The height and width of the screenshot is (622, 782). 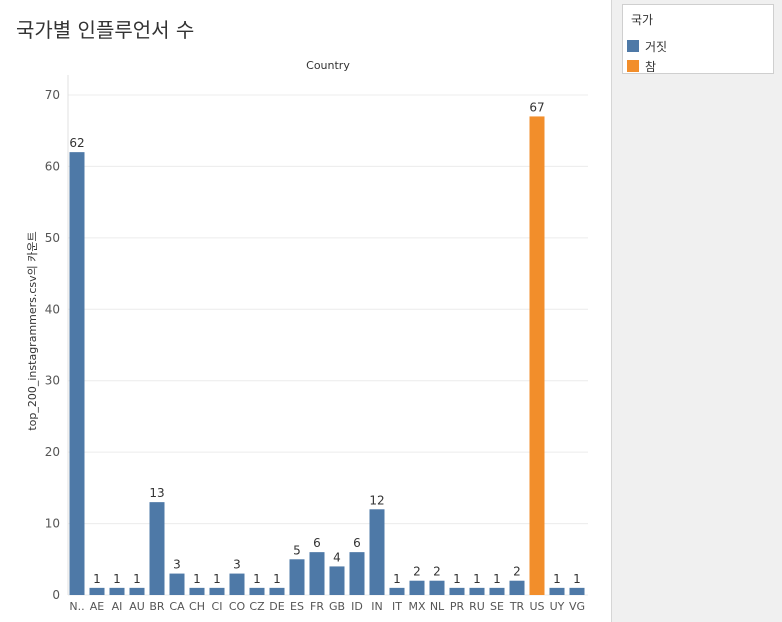 What do you see at coordinates (297, 577) in the screenshot?
I see `bar-es` at bounding box center [297, 577].